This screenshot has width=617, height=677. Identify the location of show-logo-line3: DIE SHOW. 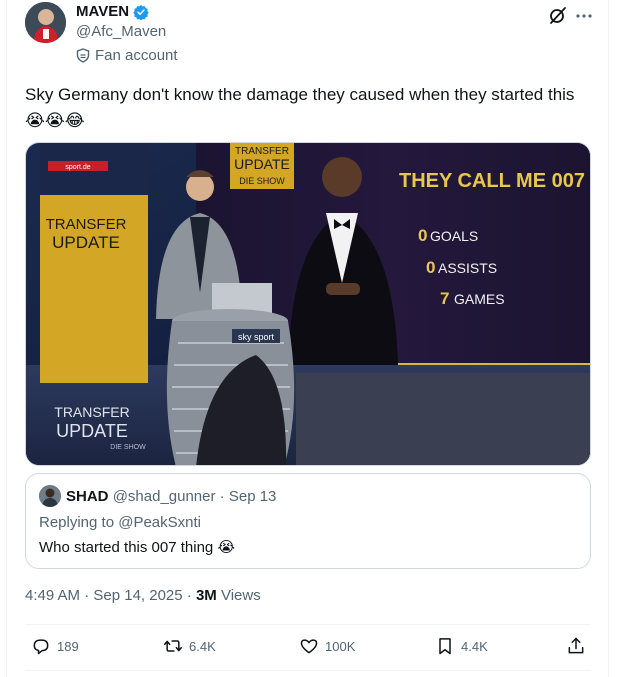
(262, 181).